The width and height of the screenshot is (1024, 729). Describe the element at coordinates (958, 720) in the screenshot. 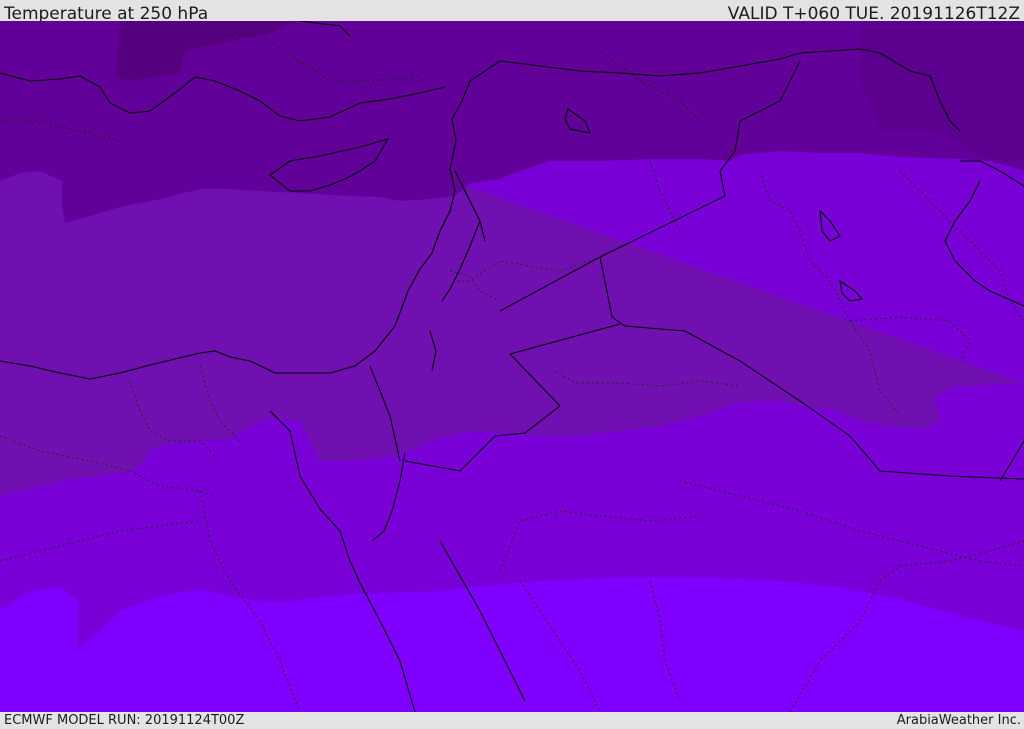

I see `brand-credit: ArabiaWeather Inc.` at that location.